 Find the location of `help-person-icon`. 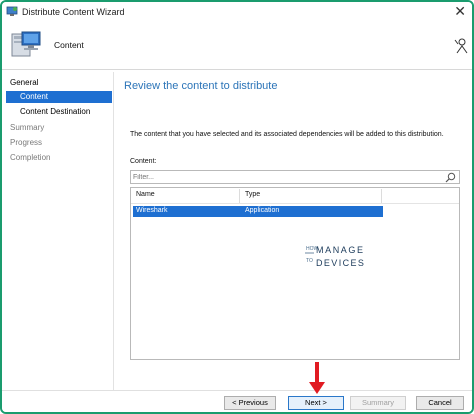

help-person-icon is located at coordinates (461, 46).